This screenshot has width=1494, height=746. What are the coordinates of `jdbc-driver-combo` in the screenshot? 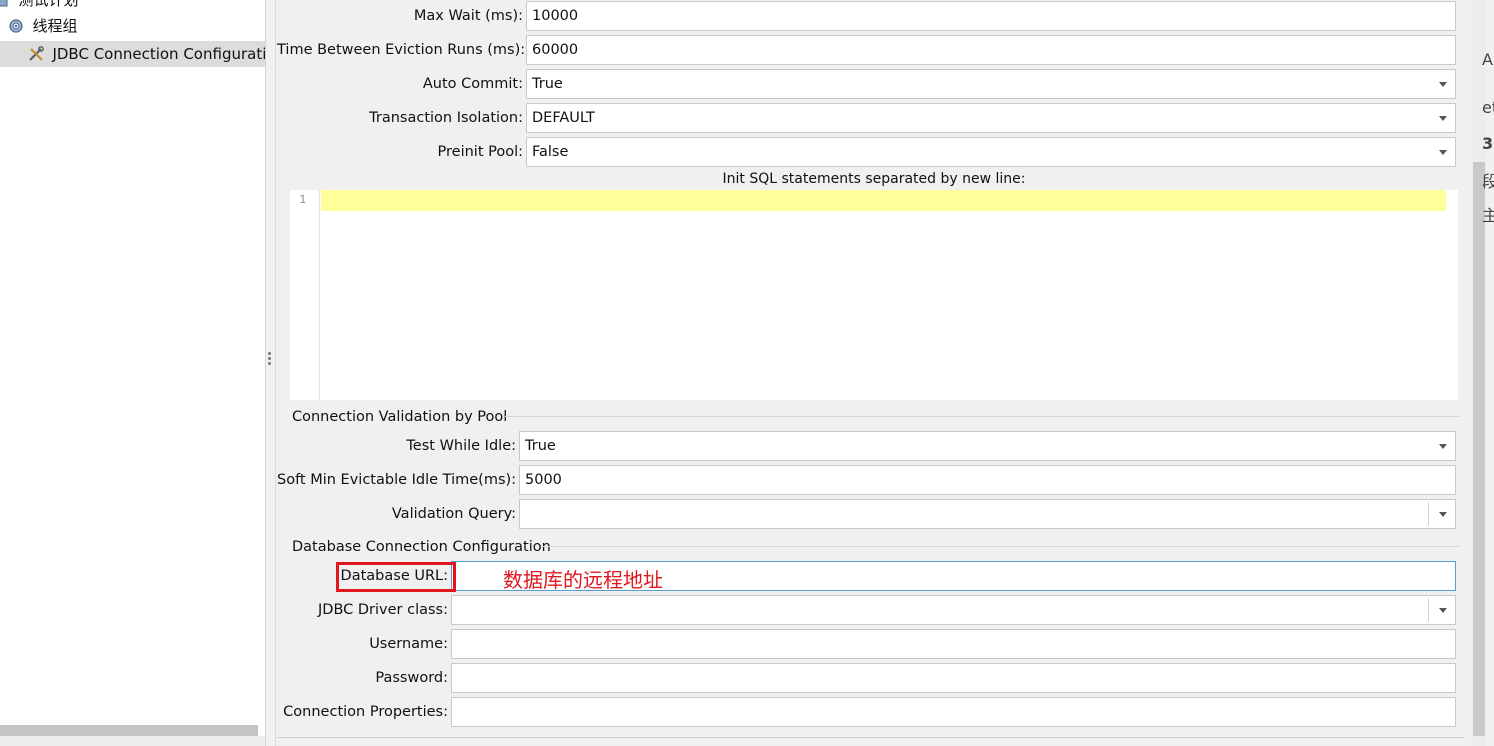 It's located at (953, 610).